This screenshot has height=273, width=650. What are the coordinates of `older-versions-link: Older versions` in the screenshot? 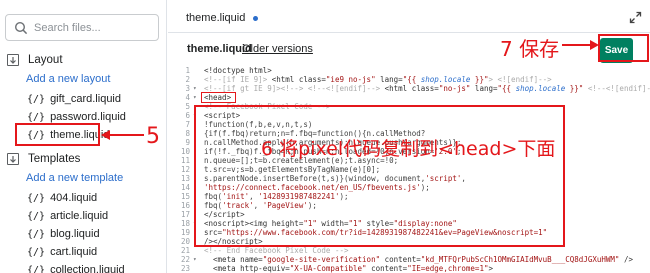 It's located at (277, 49).